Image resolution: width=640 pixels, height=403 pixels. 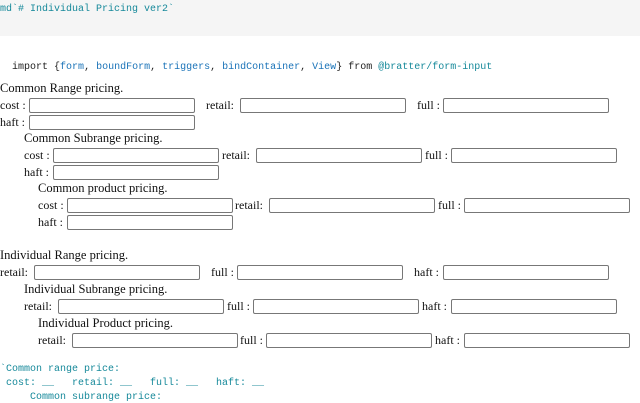 I want to click on common-subrange-row-2: haft :, so click(x=320, y=172).